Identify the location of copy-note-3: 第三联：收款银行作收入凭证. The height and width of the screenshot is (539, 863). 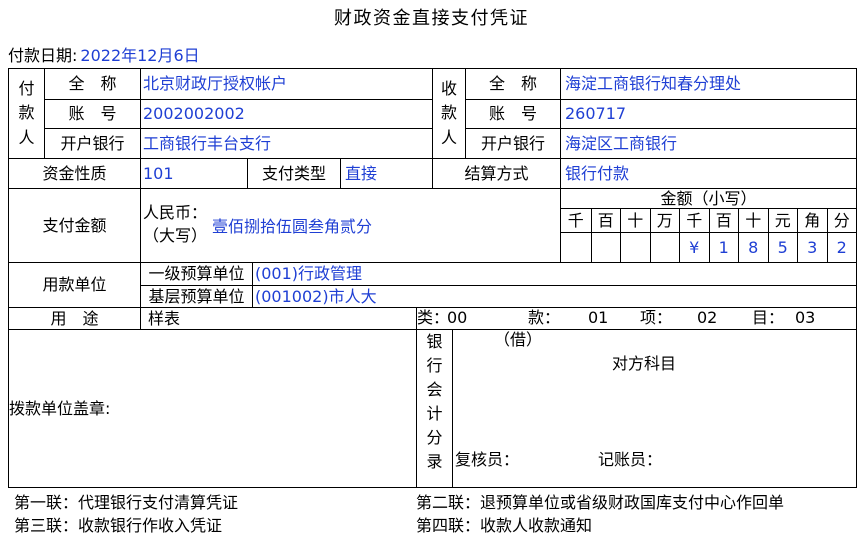
(118, 525).